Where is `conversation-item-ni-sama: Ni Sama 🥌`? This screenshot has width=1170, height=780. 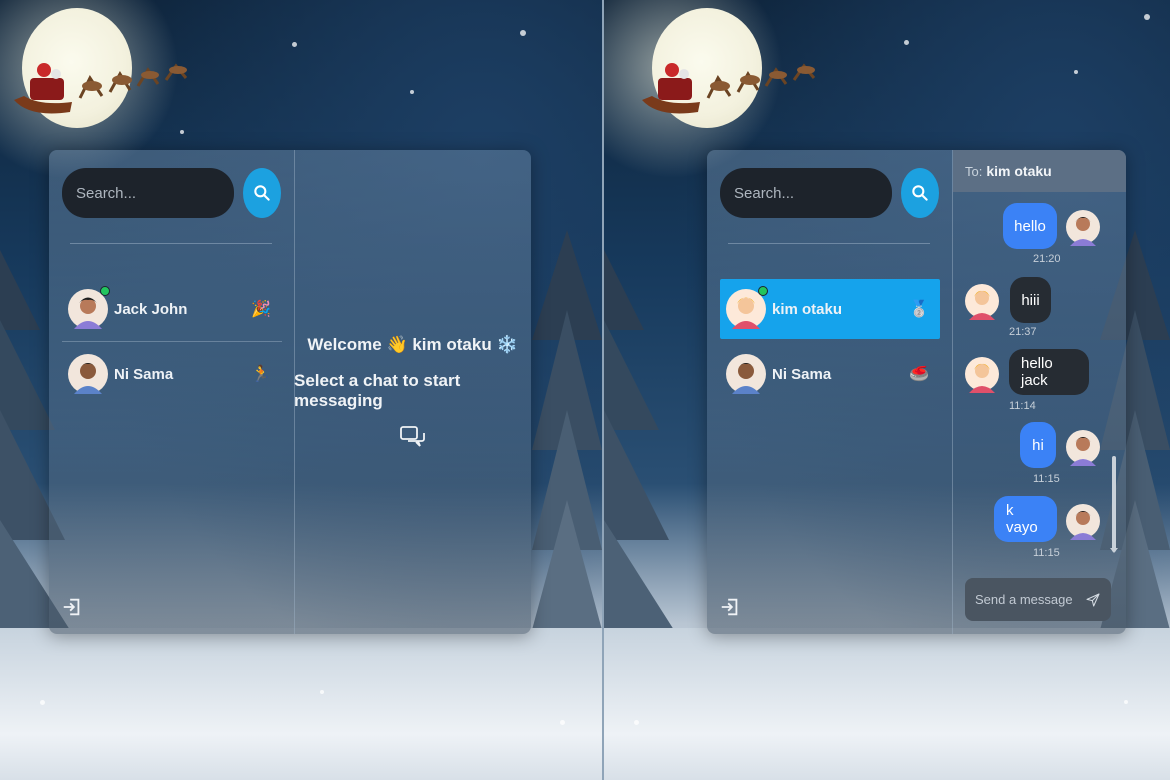
conversation-item-ni-sama: Ni Sama 🥌 is located at coordinates (830, 374).